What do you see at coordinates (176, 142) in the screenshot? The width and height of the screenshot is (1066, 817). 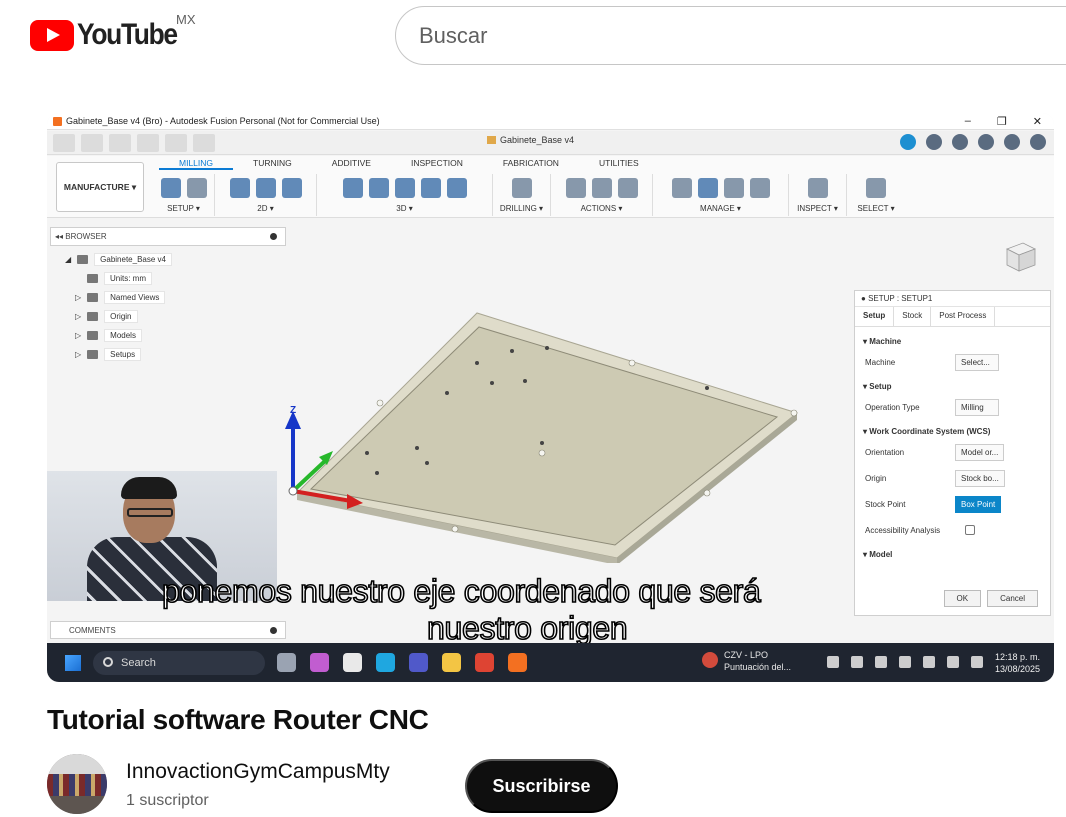 I see `redo-icon` at bounding box center [176, 142].